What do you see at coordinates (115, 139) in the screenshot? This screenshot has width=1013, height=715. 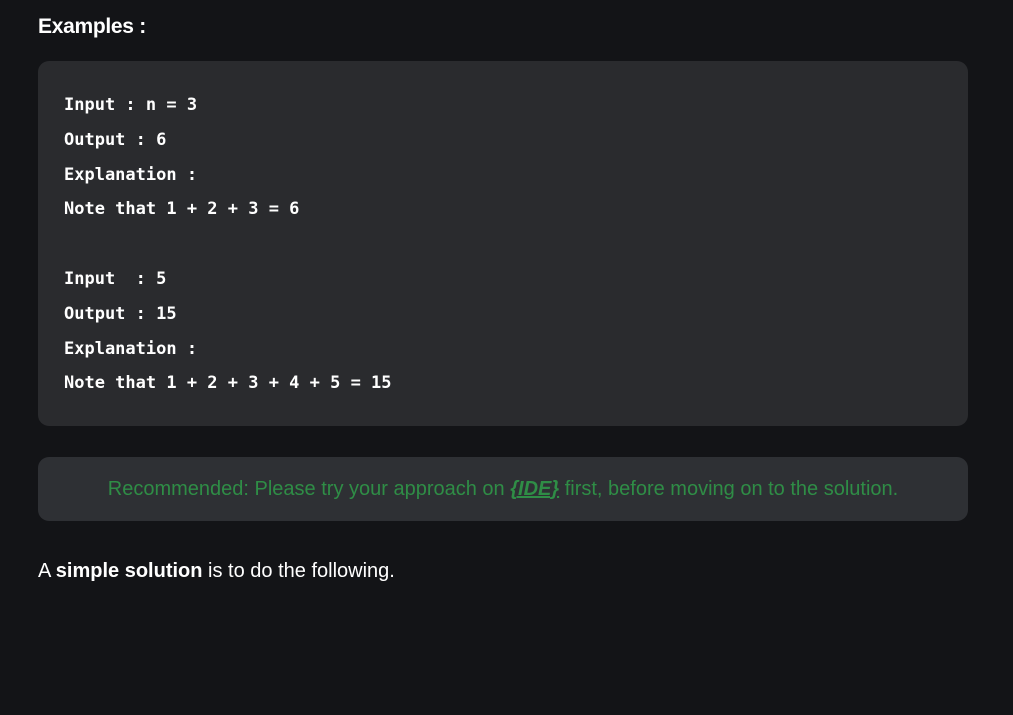 I see `code-line: Output : 6` at bounding box center [115, 139].